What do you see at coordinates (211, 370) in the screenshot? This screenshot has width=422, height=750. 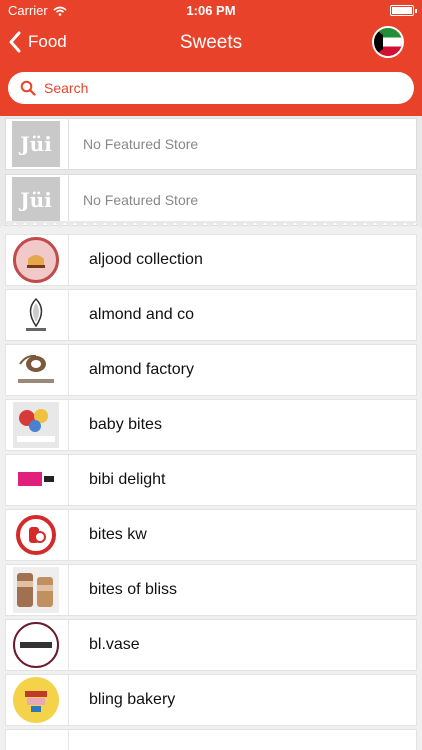 I see `store-row-almond-factory: almond factory` at bounding box center [211, 370].